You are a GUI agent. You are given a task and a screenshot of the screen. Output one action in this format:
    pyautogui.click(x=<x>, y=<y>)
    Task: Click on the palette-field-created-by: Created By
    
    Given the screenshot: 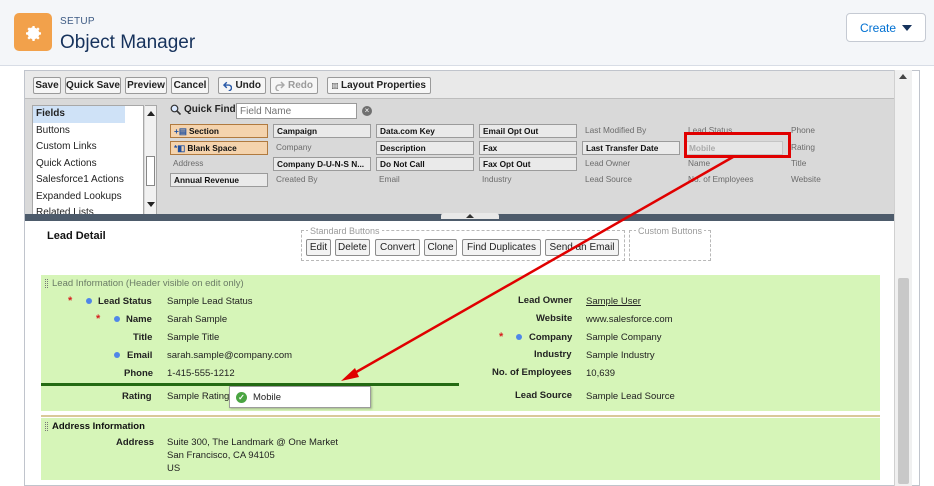 What is the action you would take?
    pyautogui.click(x=297, y=179)
    